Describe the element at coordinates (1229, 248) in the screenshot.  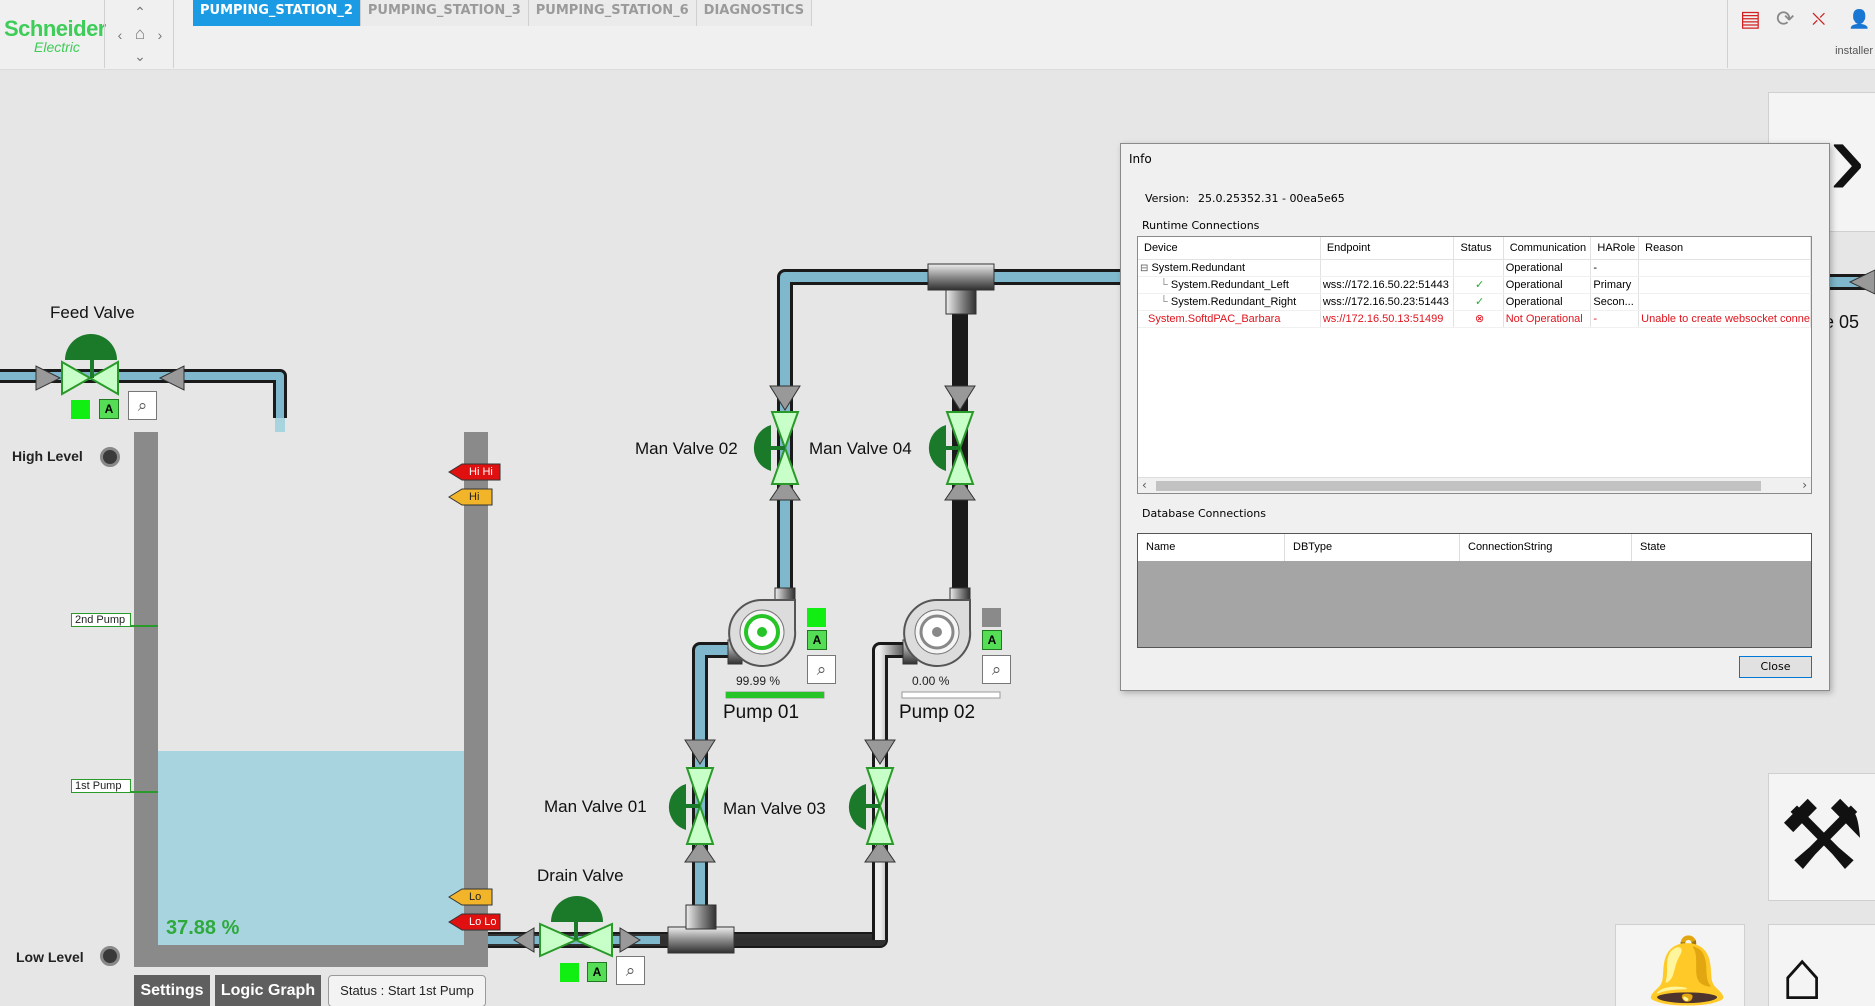
I see `col-device: Device` at that location.